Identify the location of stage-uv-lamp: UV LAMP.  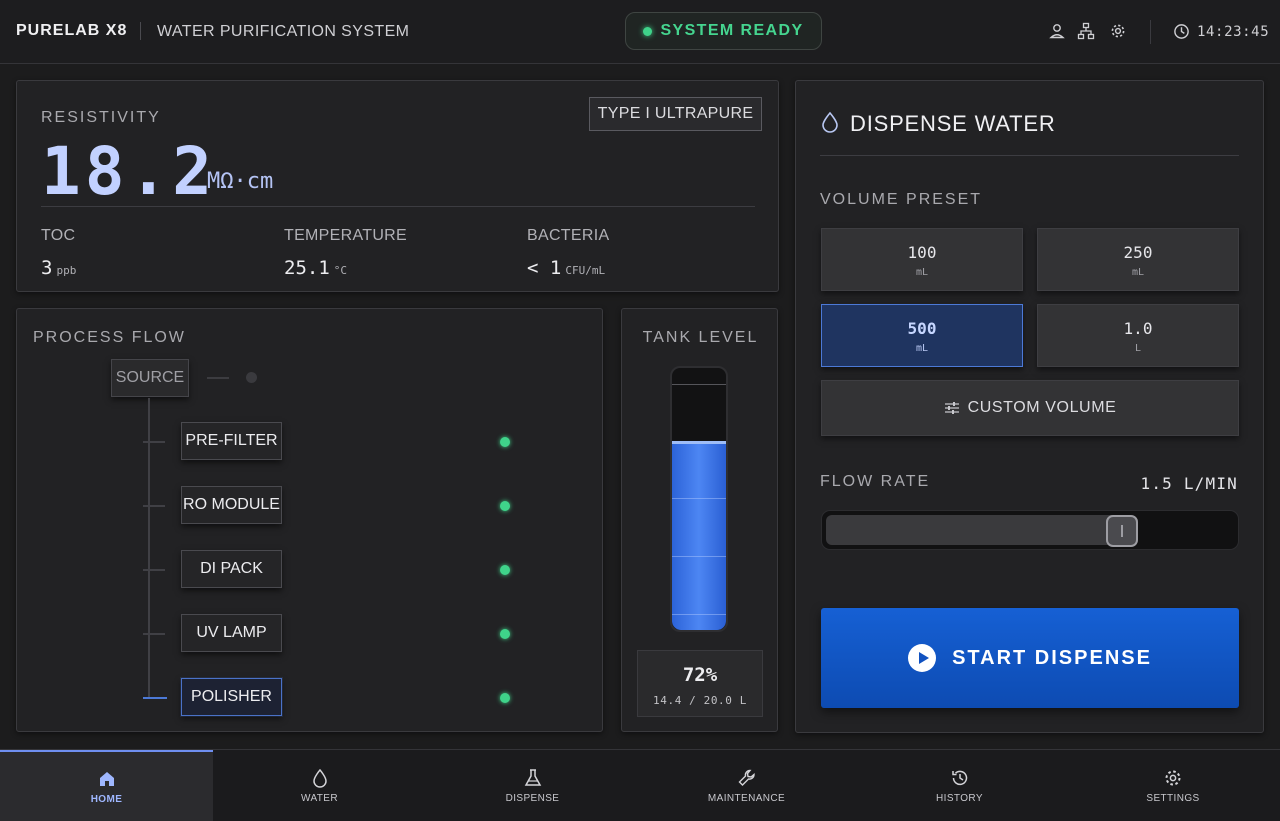
(231, 633).